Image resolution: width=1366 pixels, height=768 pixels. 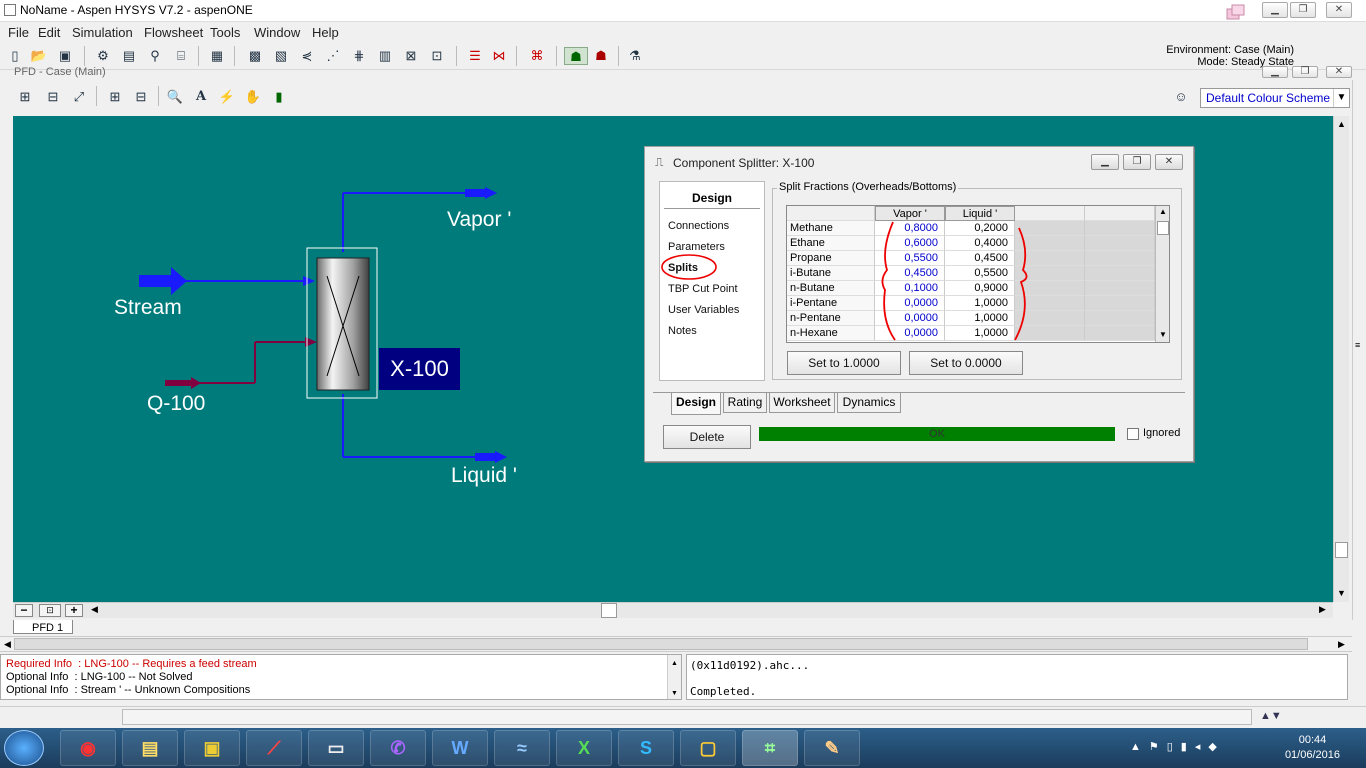 What do you see at coordinates (980, 213) in the screenshot?
I see `column-header-liquid: Liquid '` at bounding box center [980, 213].